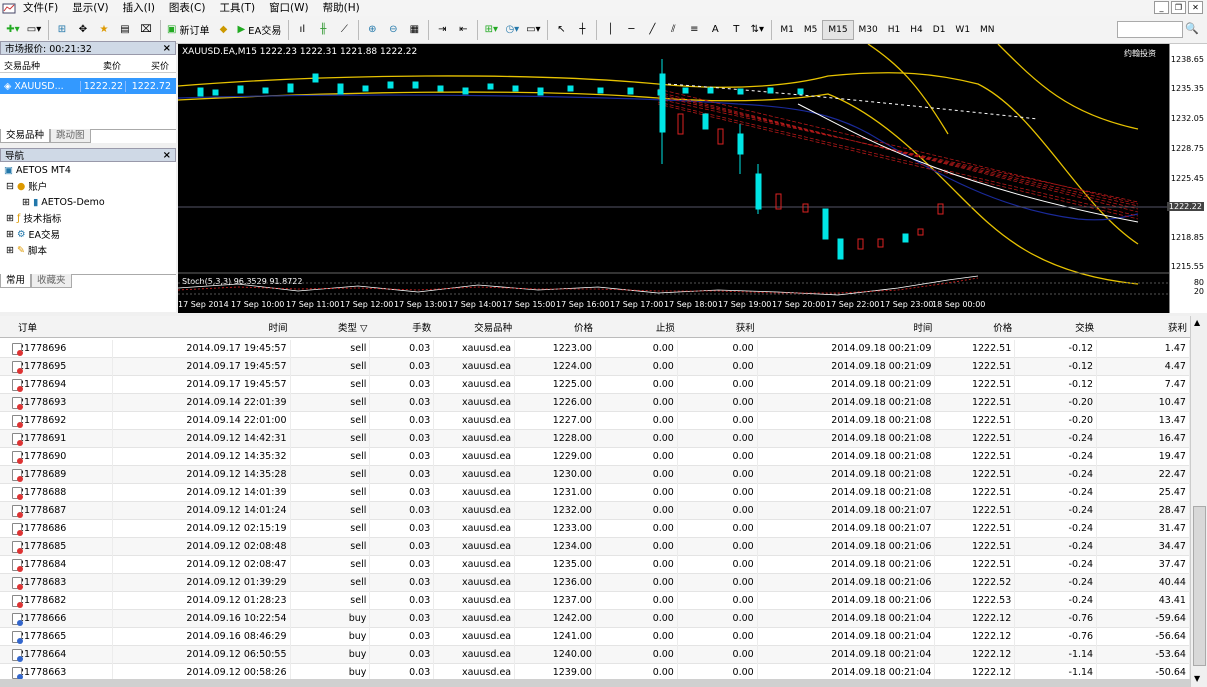  I want to click on restore-icon: ❐, so click(1178, 7).